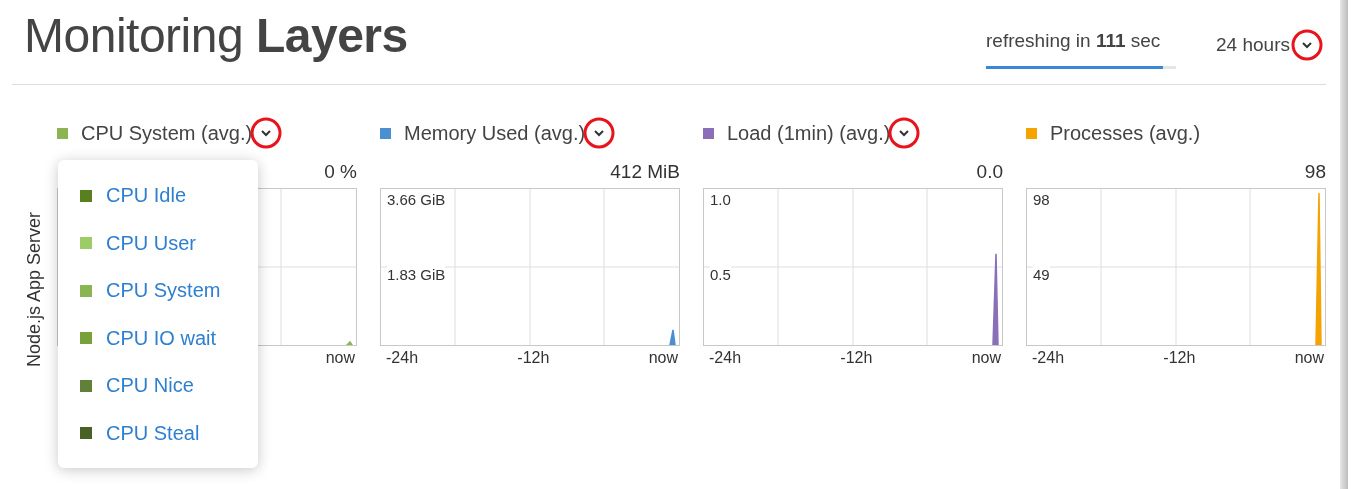 The height and width of the screenshot is (489, 1356). What do you see at coordinates (169, 433) in the screenshot?
I see `menu-item: CPU Steal` at bounding box center [169, 433].